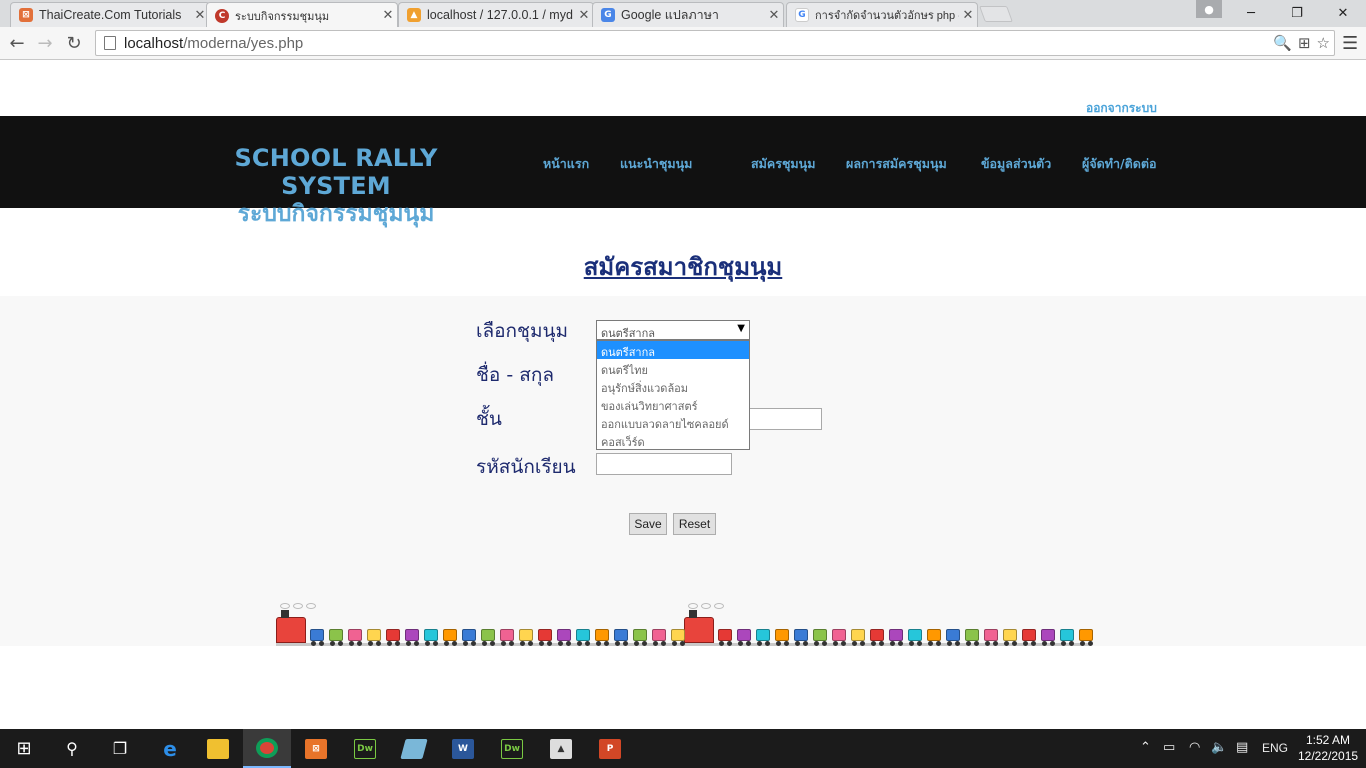 The height and width of the screenshot is (768, 1366). I want to click on nav-profile: ข้อมูลส่วนตัว, so click(1016, 164).